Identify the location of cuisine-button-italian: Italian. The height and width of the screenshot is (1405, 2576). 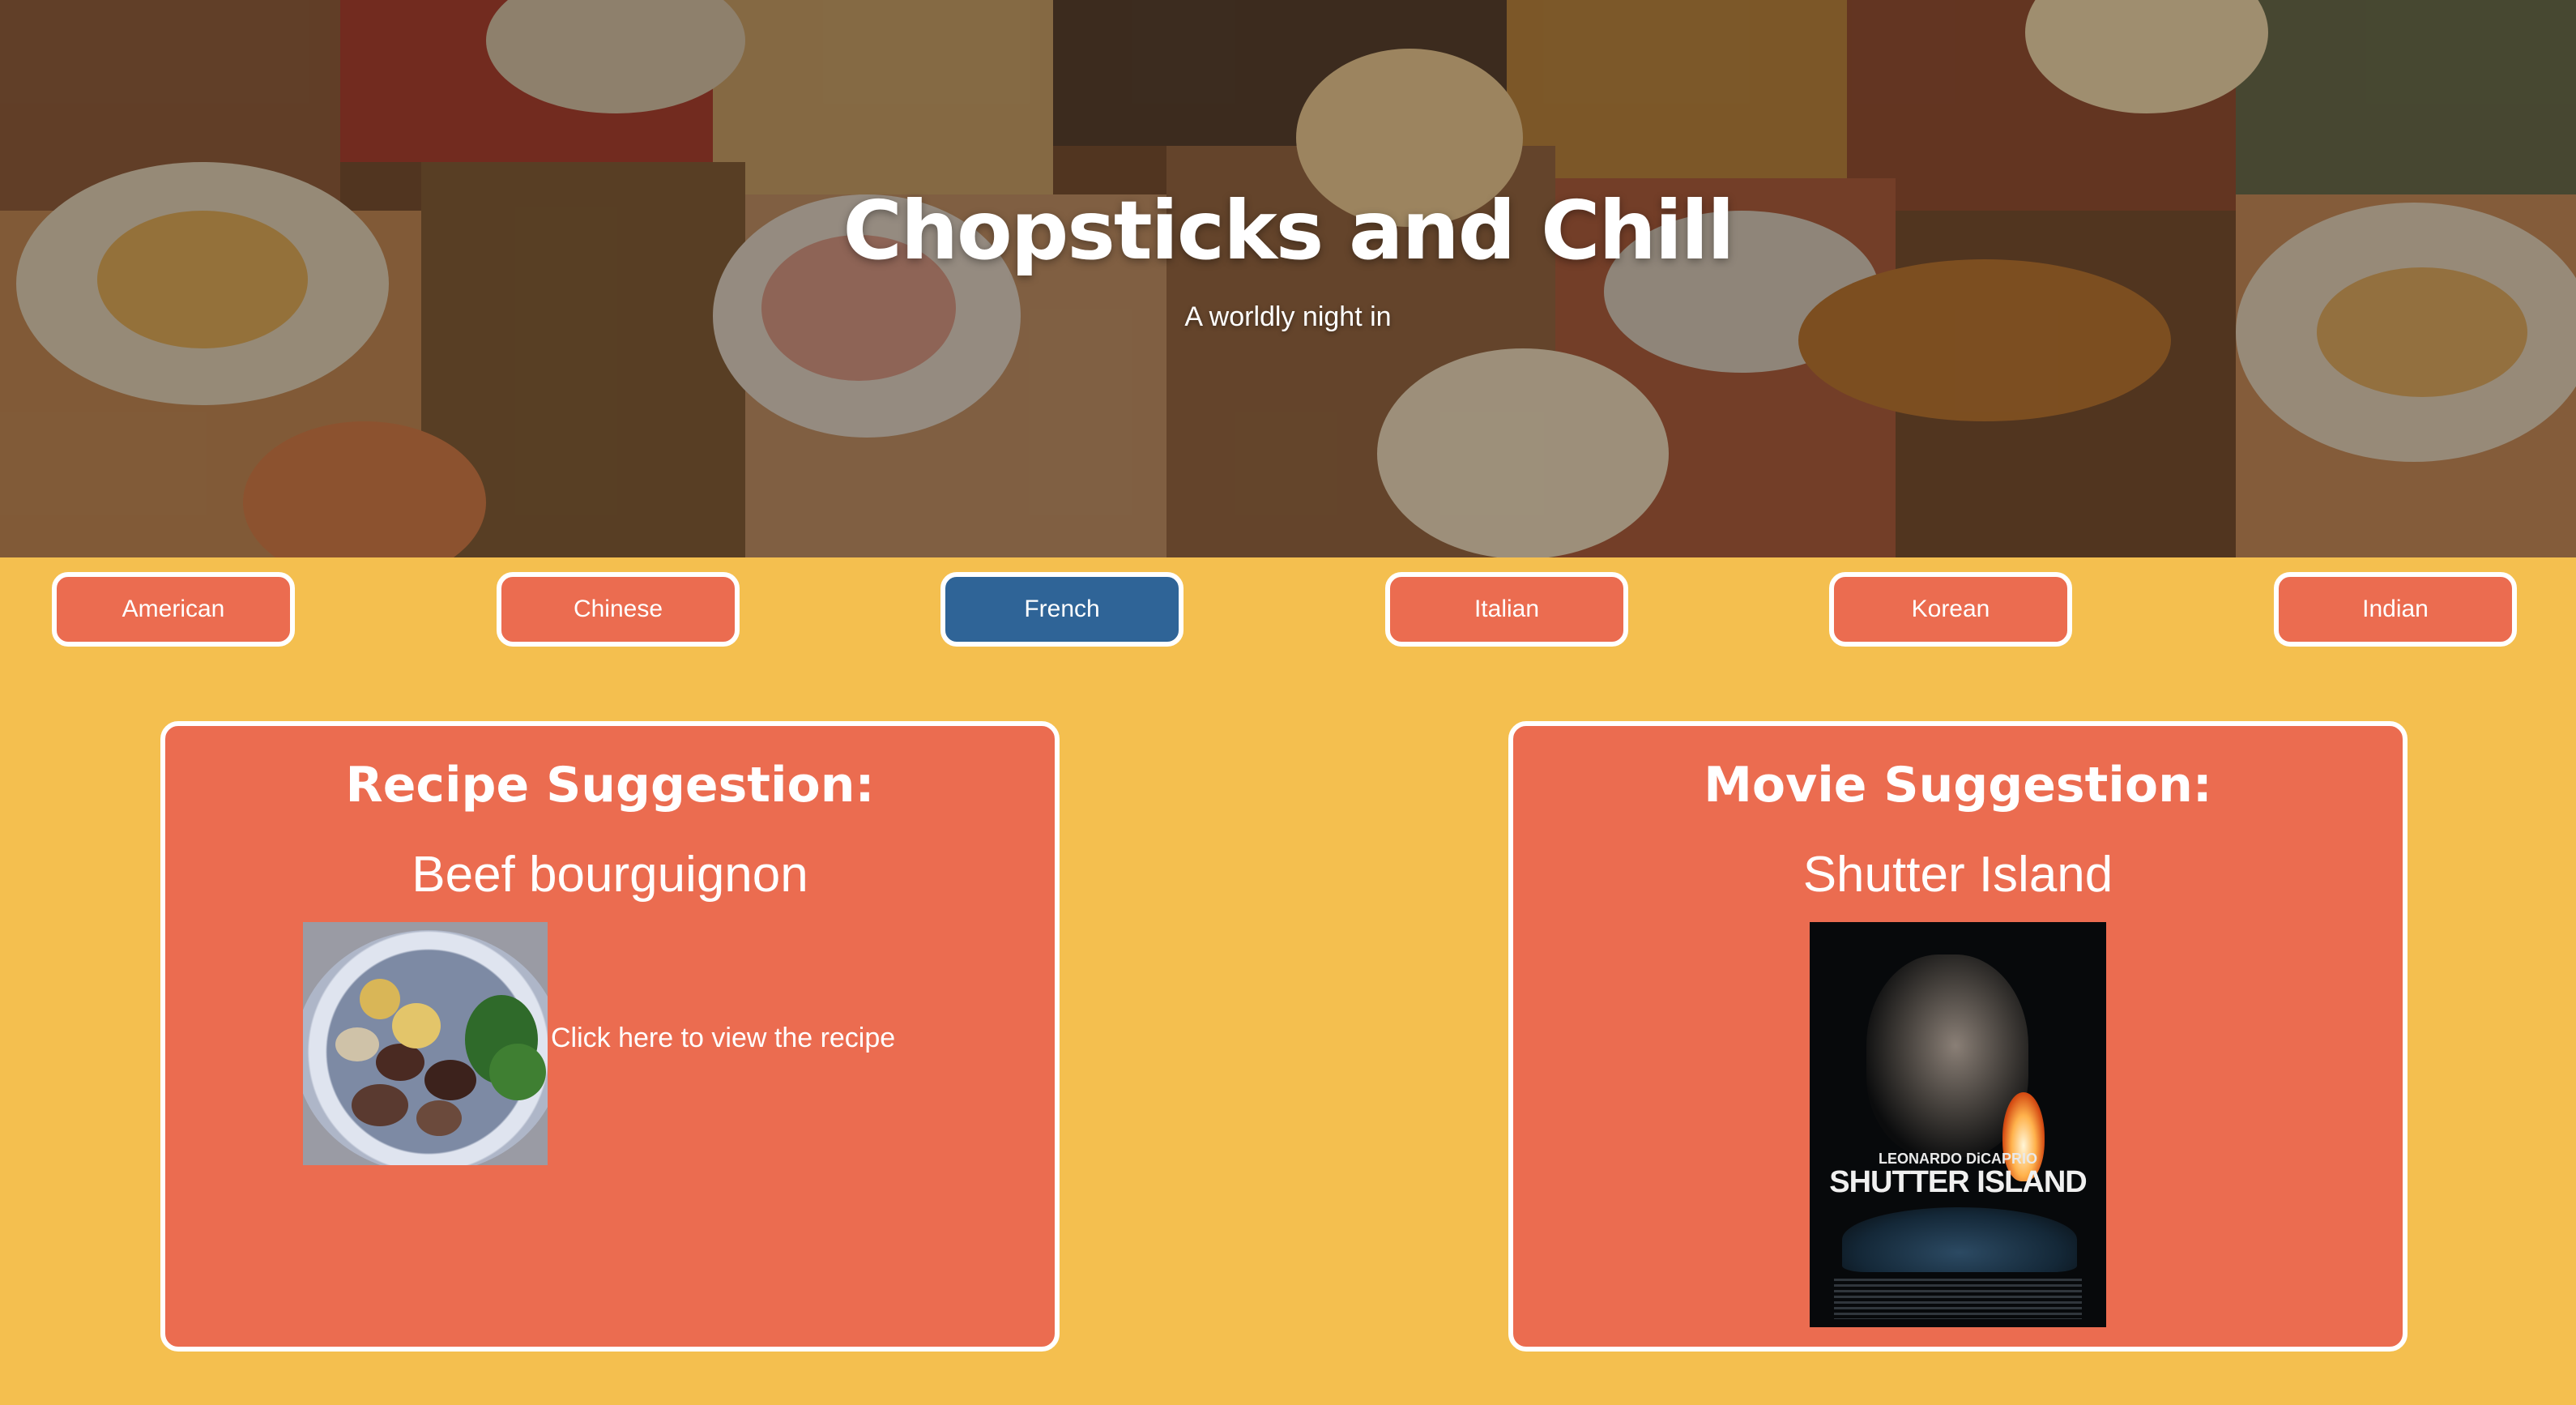
(1506, 609).